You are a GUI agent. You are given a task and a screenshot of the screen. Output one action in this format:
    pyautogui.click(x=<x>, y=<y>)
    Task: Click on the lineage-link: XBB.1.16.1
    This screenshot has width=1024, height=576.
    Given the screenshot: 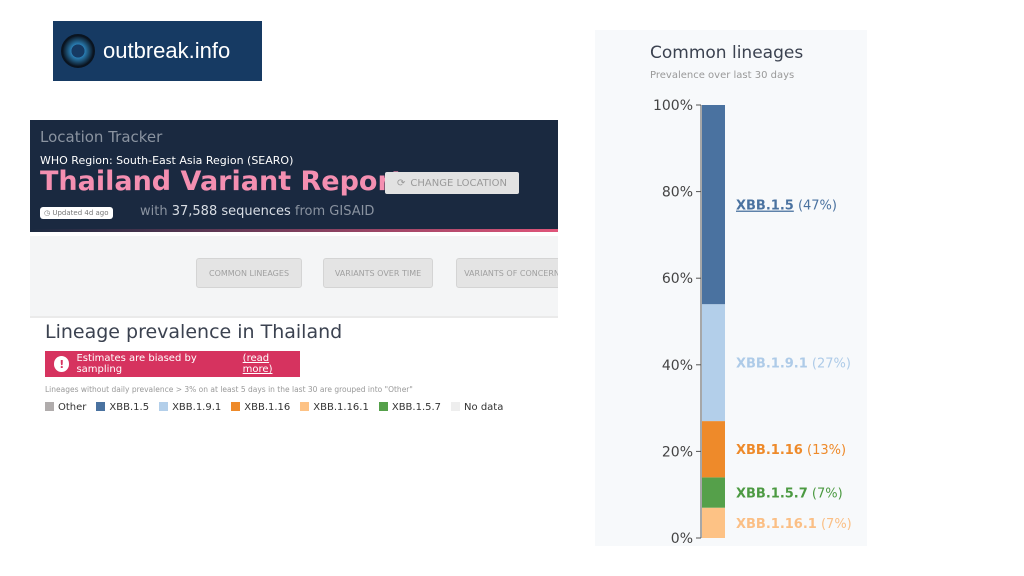 What is the action you would take?
    pyautogui.click(x=776, y=524)
    